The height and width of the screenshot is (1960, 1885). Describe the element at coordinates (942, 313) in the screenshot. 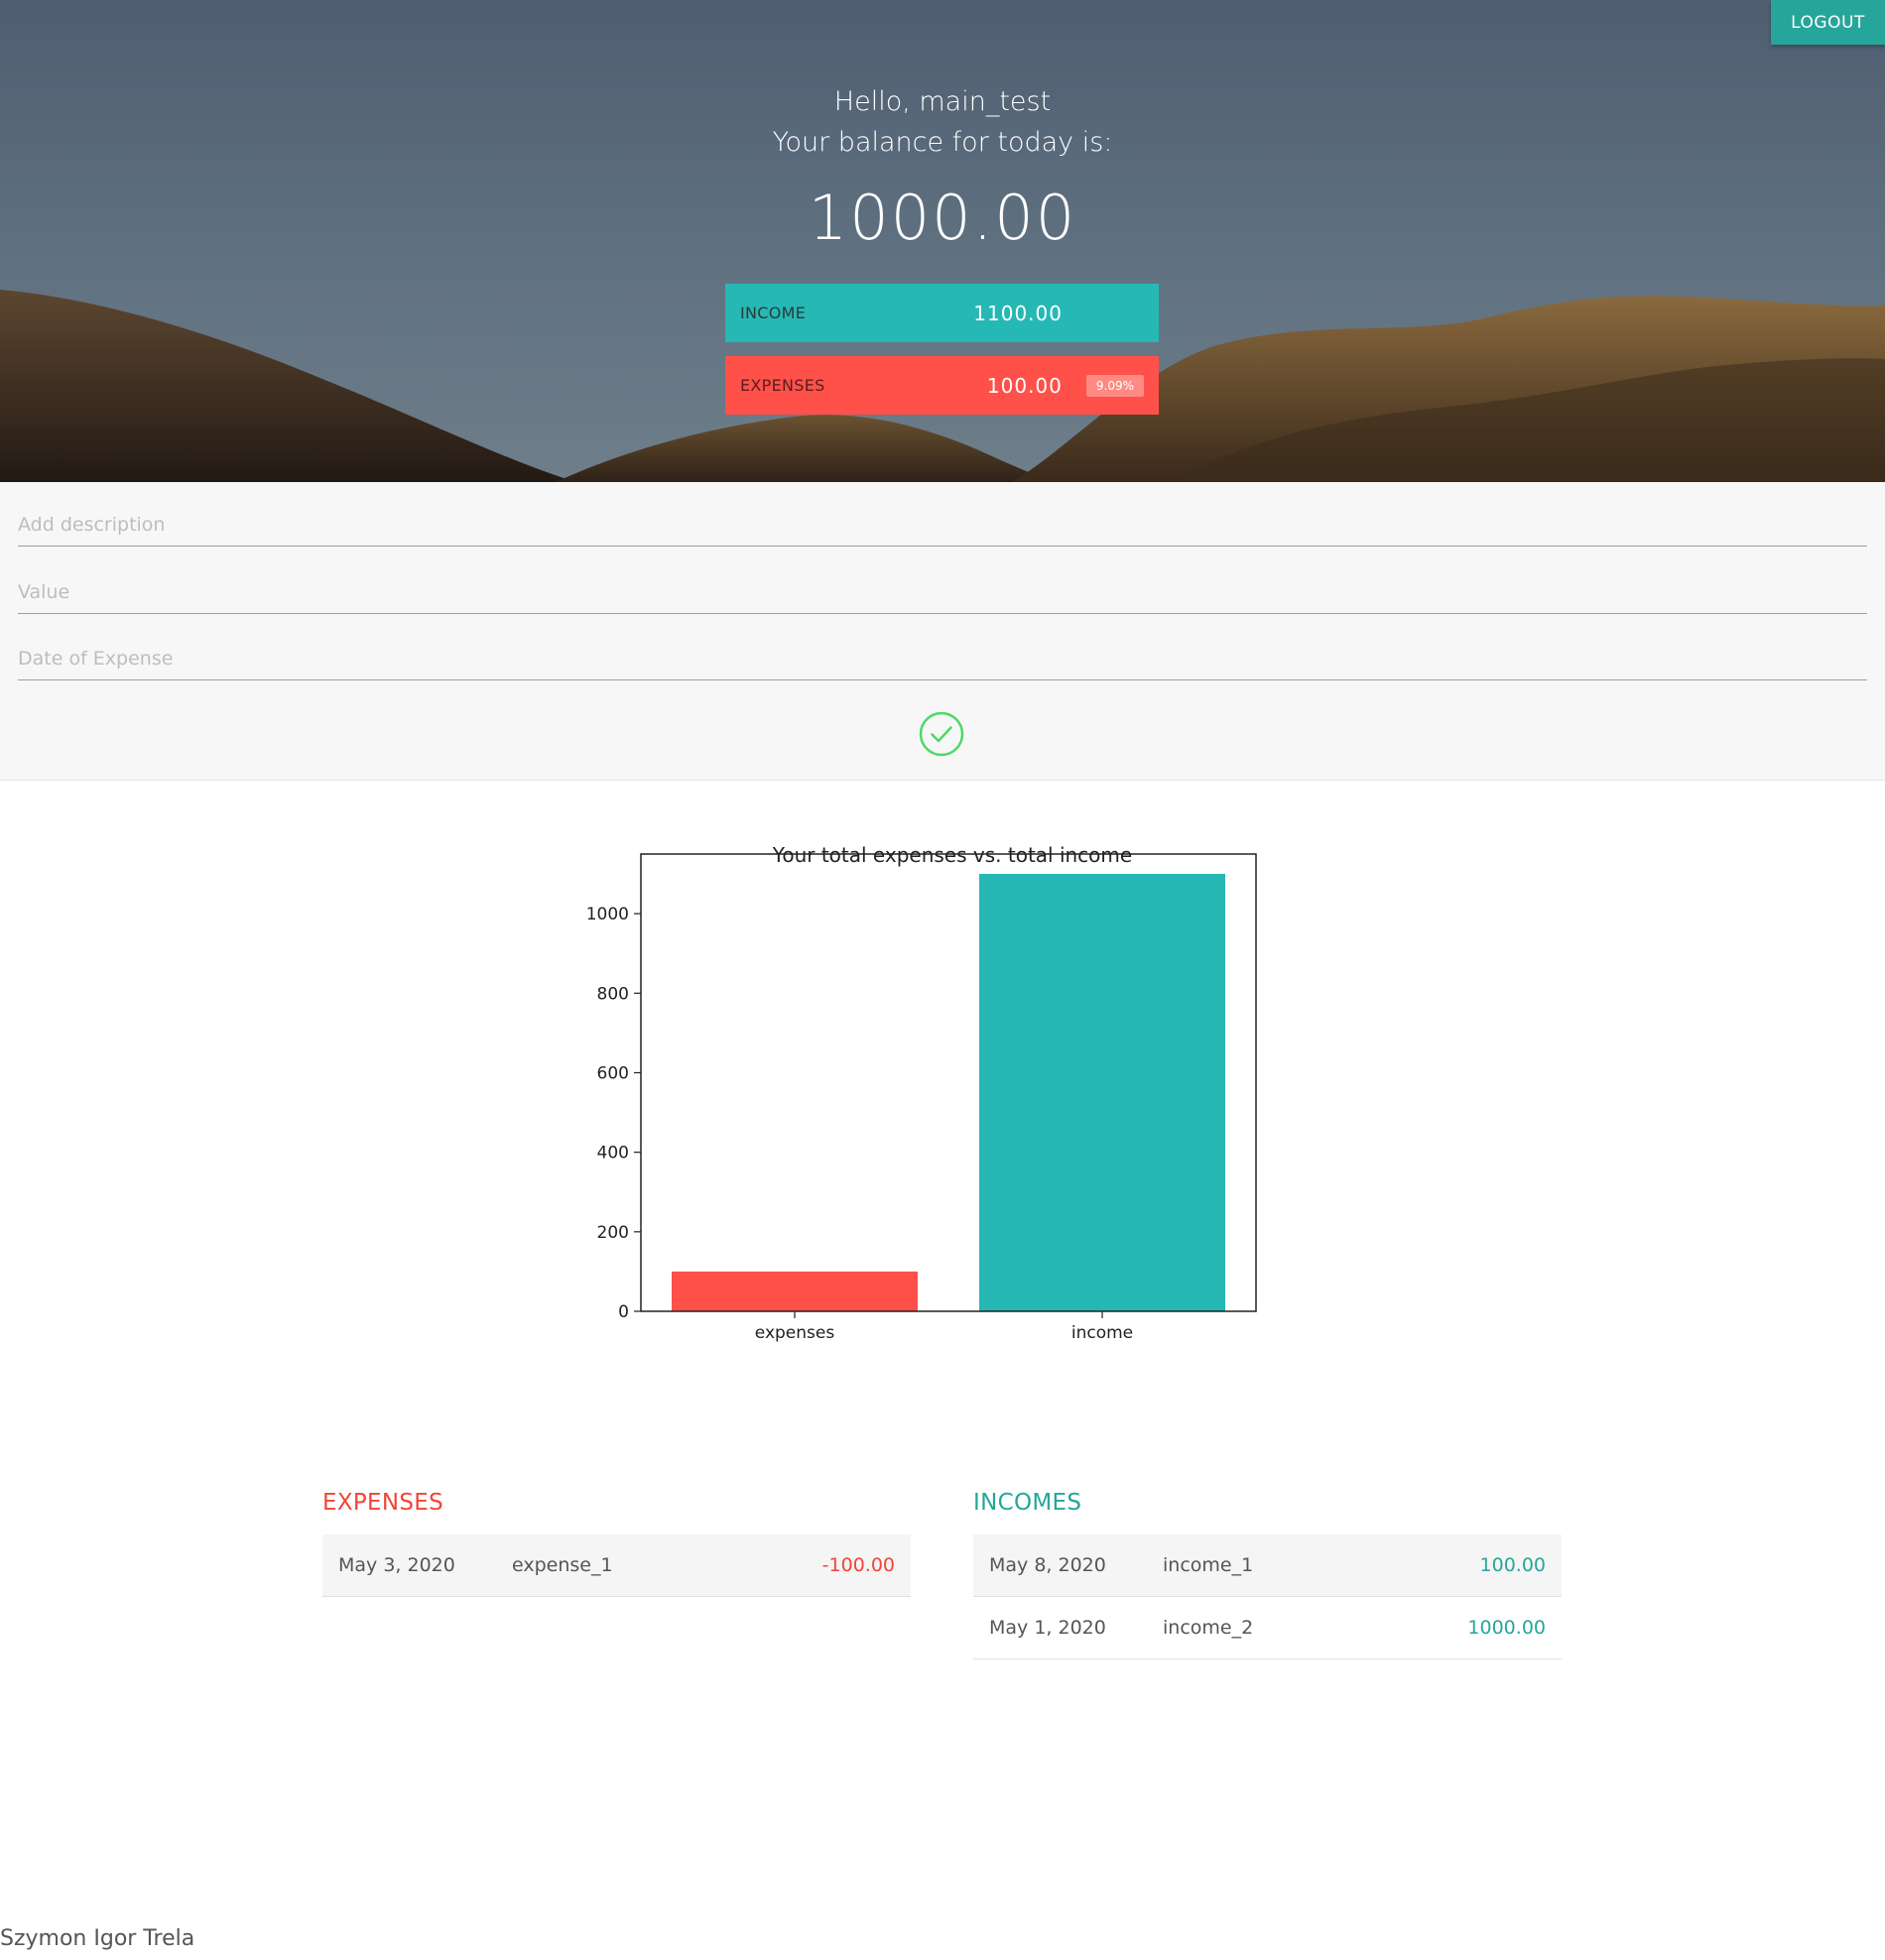

I see `income-summary: INCOME 1100.00` at that location.